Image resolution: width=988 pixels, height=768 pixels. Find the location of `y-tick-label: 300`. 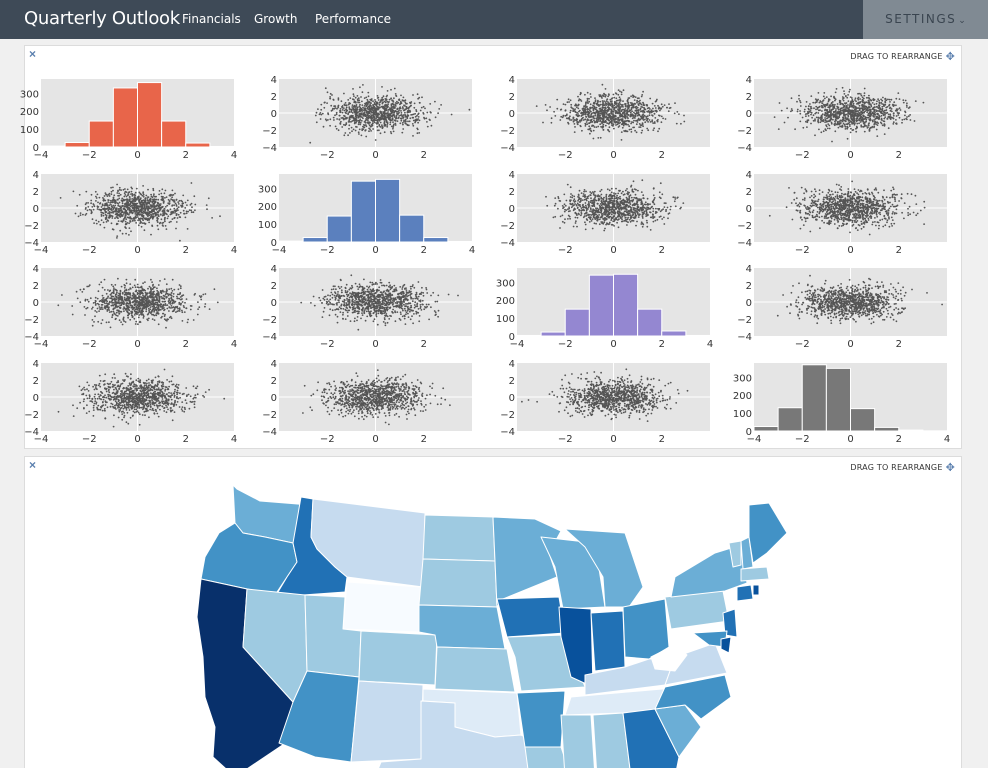

y-tick-label: 300 is located at coordinates (29, 94).